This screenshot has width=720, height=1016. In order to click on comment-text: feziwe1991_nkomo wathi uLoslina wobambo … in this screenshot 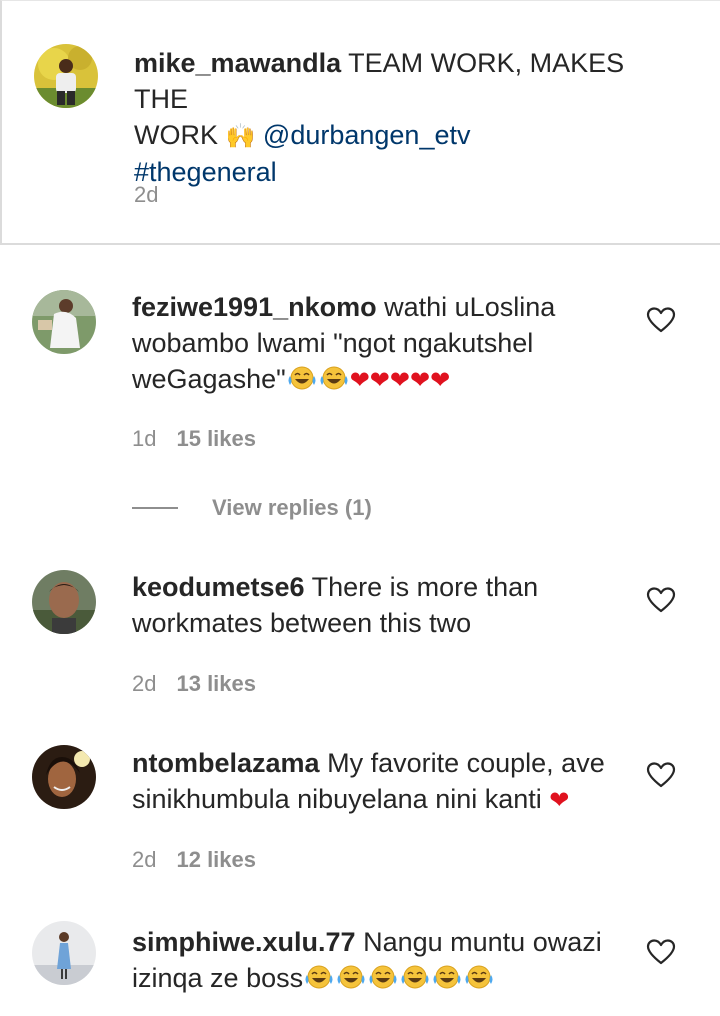, I will do `click(402, 343)`.